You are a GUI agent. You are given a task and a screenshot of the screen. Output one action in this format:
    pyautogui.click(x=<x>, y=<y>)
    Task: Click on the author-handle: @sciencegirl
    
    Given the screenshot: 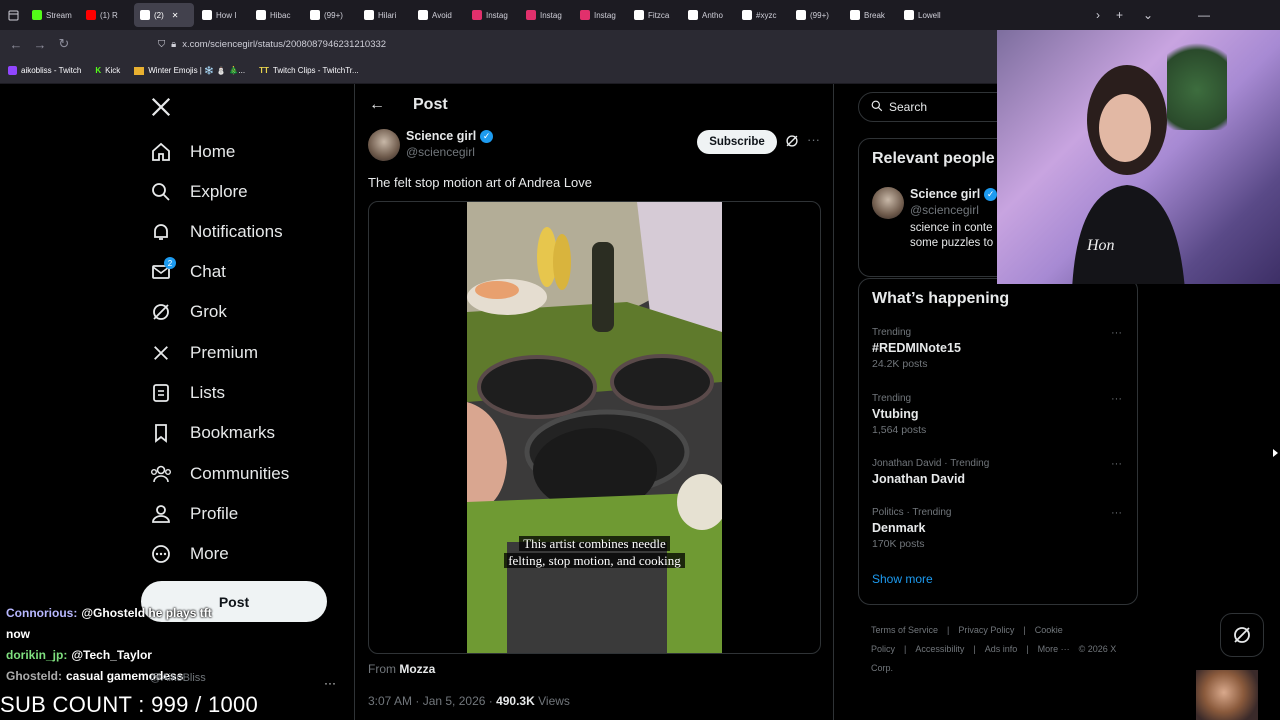 What is the action you would take?
    pyautogui.click(x=449, y=152)
    